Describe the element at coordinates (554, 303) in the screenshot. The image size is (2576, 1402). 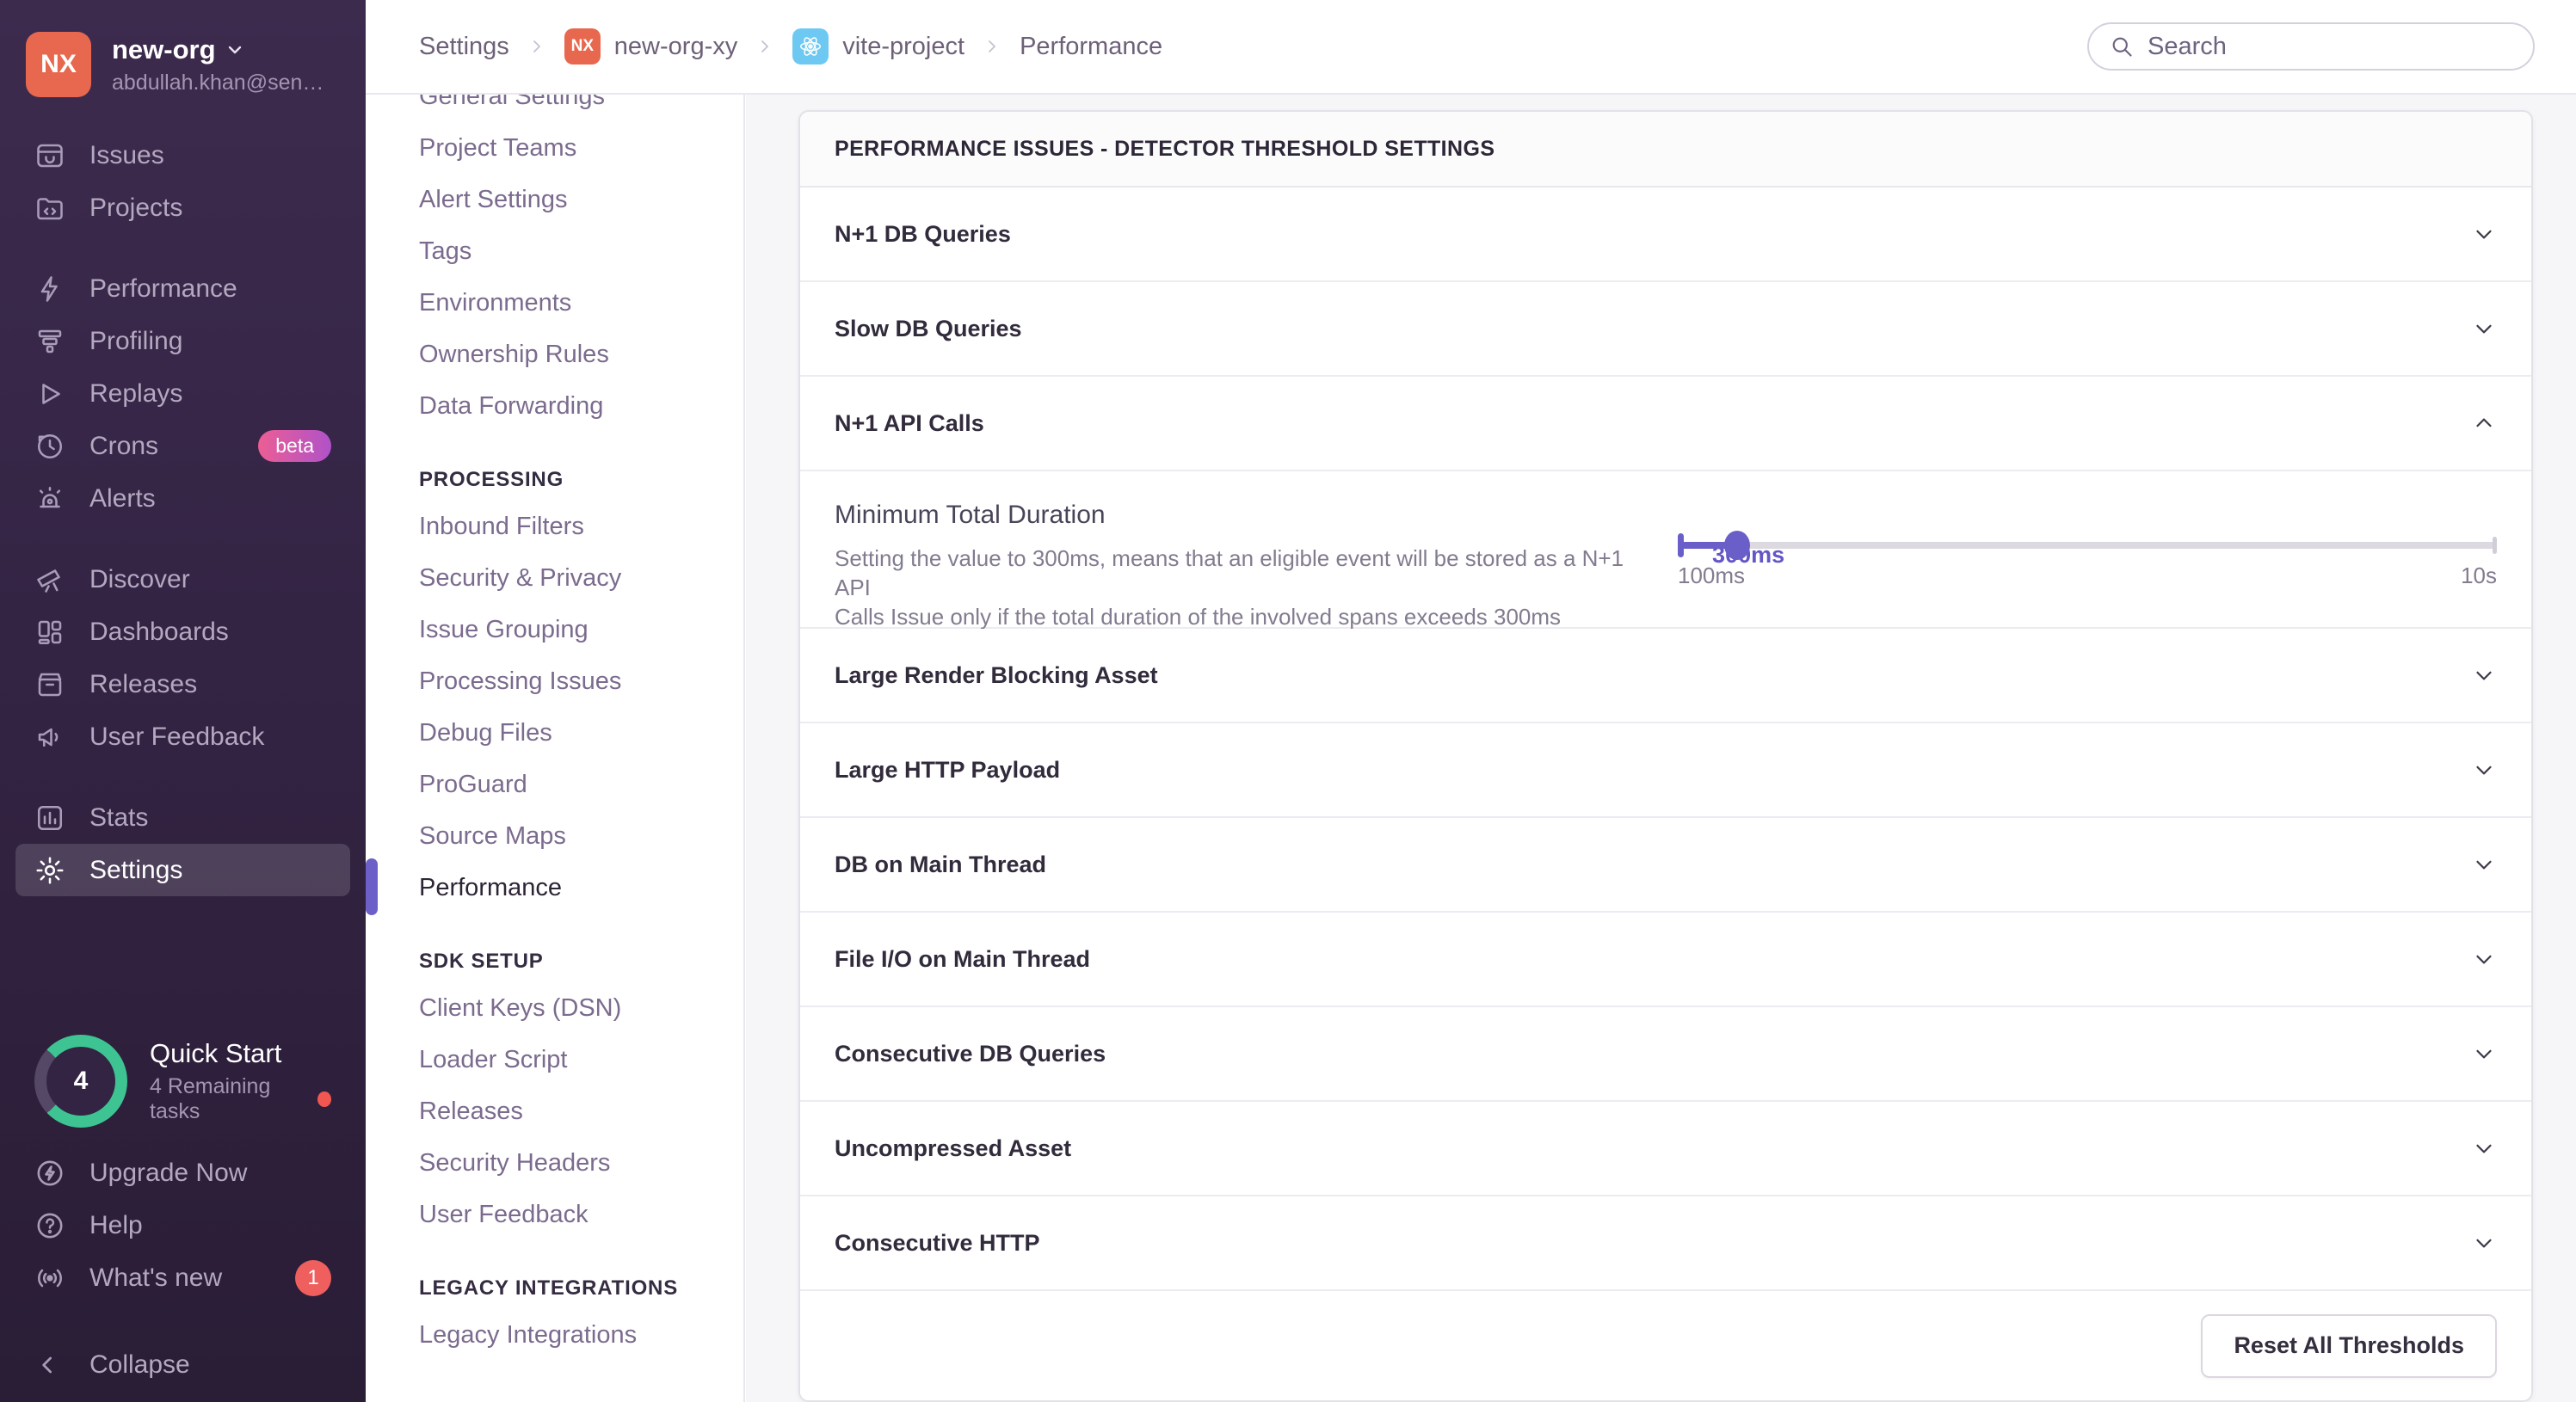
I see `subnav-environments: Environments` at that location.